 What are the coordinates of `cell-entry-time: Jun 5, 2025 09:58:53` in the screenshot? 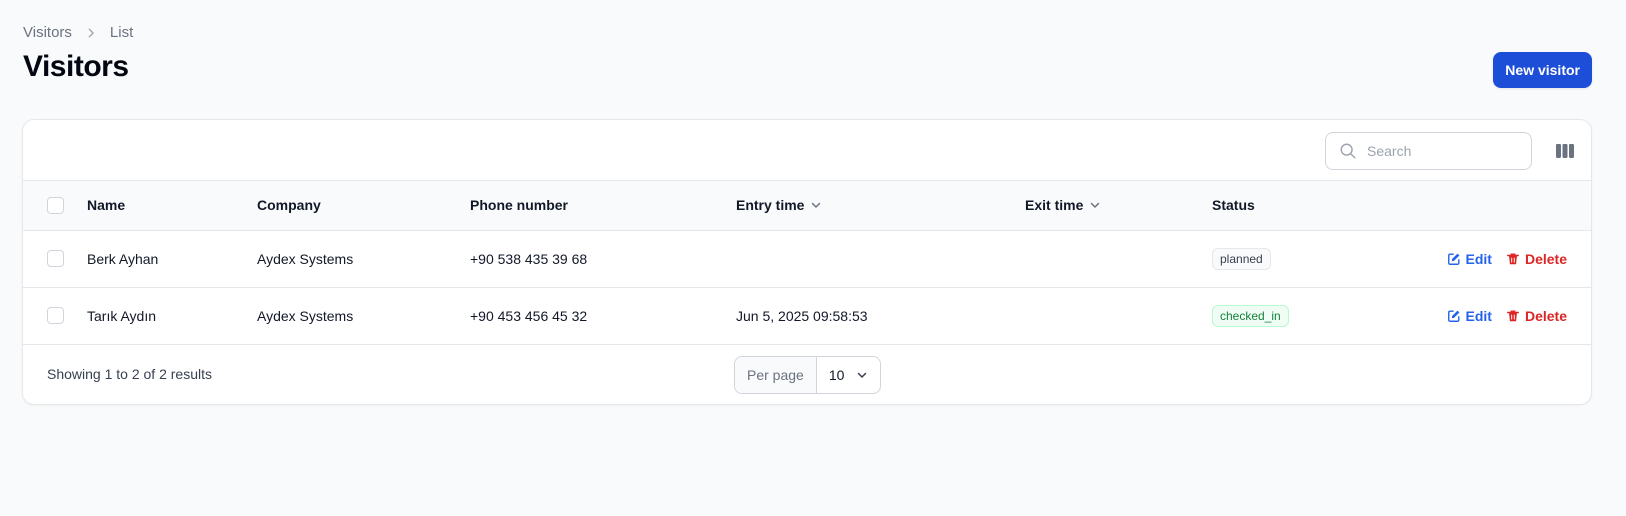 It's located at (802, 315).